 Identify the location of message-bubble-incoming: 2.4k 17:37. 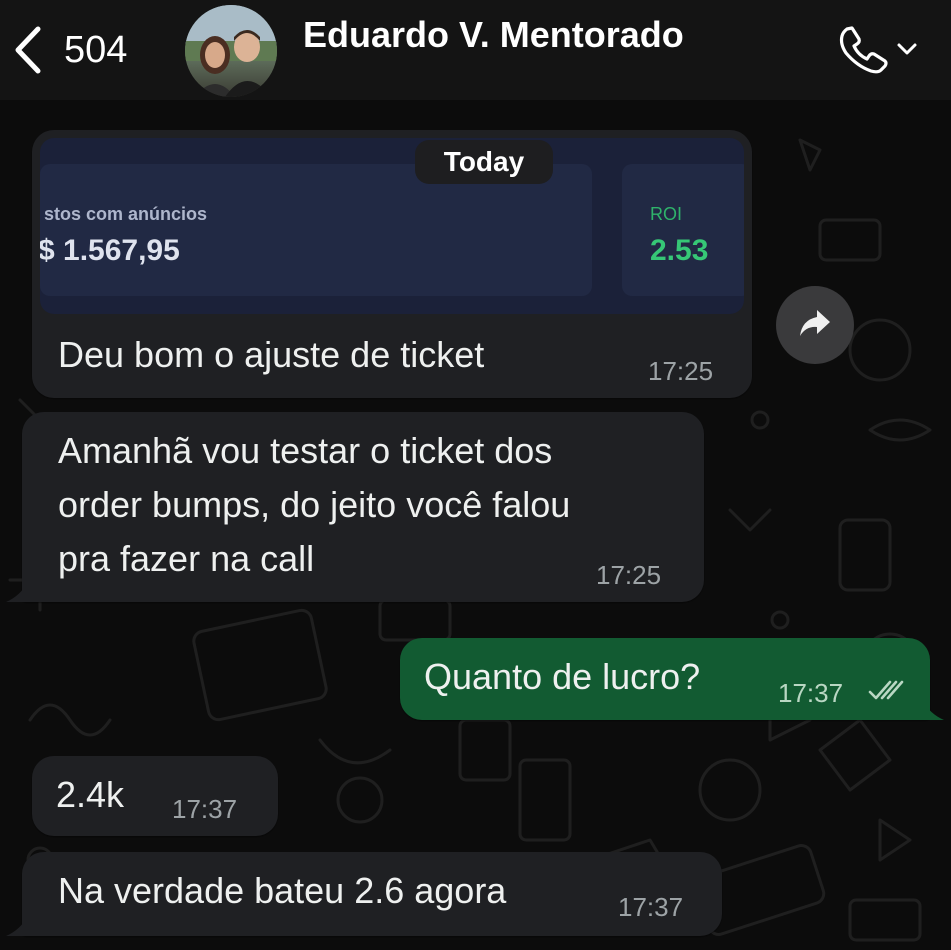
(155, 796).